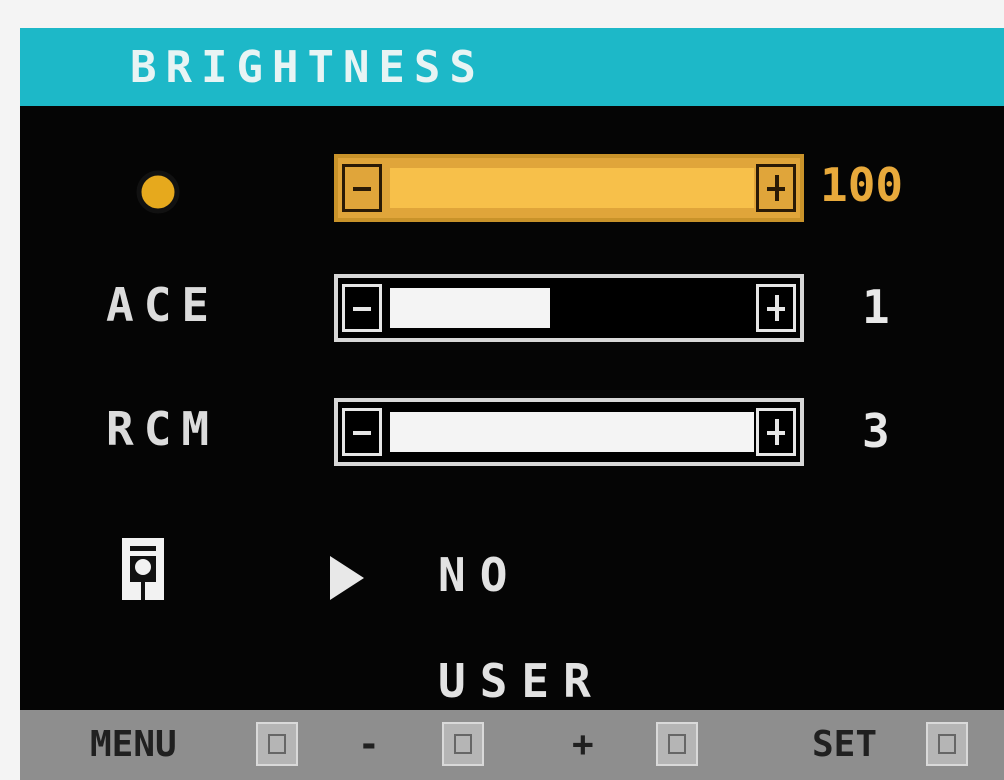  I want to click on set-label: SET, so click(845, 744).